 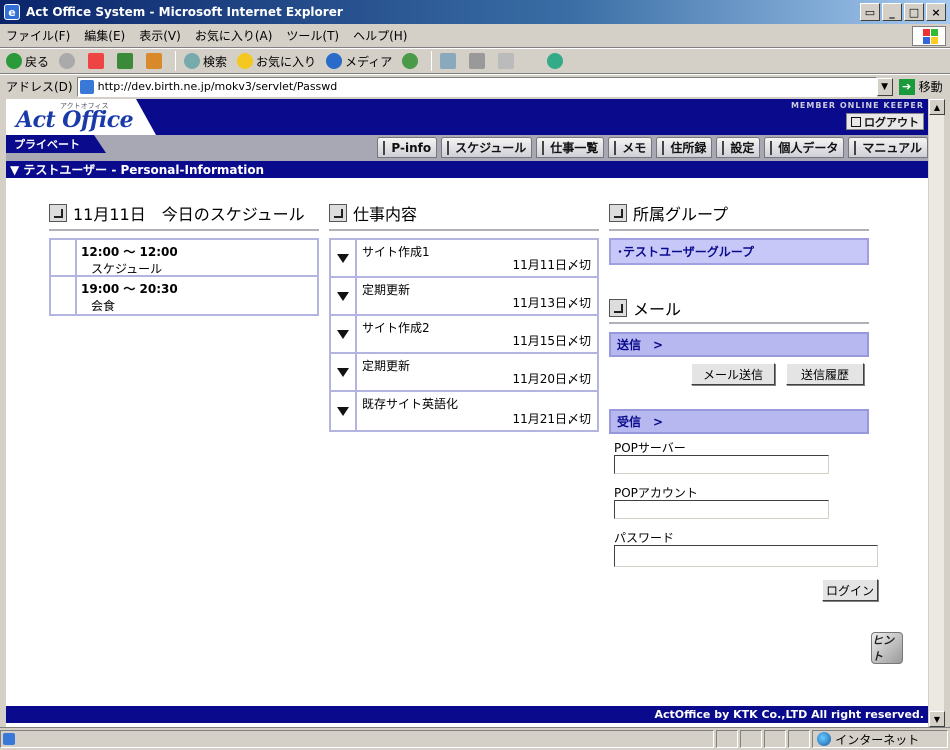 I want to click on address-dropdown-button: ▼, so click(x=884, y=86).